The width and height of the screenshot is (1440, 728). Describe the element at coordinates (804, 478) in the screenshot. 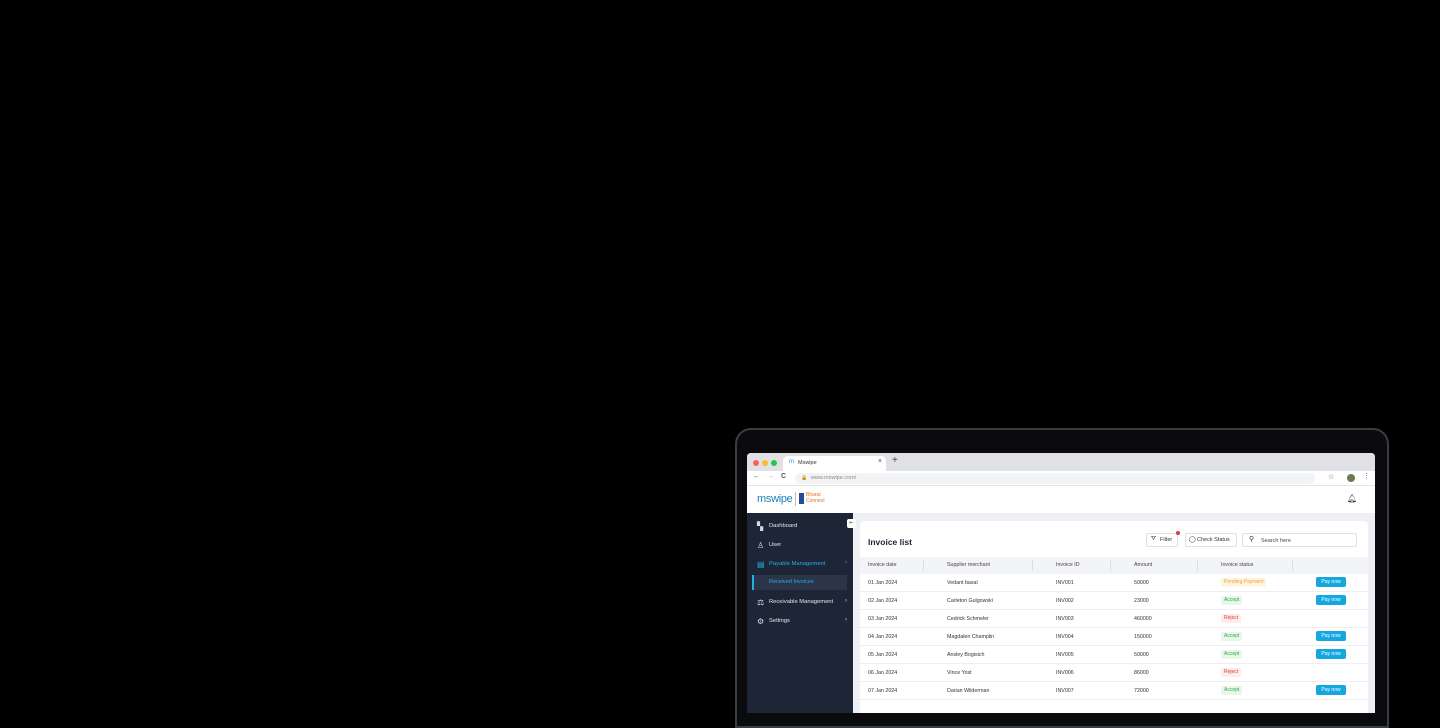

I see `lock-icon: 🔒` at that location.